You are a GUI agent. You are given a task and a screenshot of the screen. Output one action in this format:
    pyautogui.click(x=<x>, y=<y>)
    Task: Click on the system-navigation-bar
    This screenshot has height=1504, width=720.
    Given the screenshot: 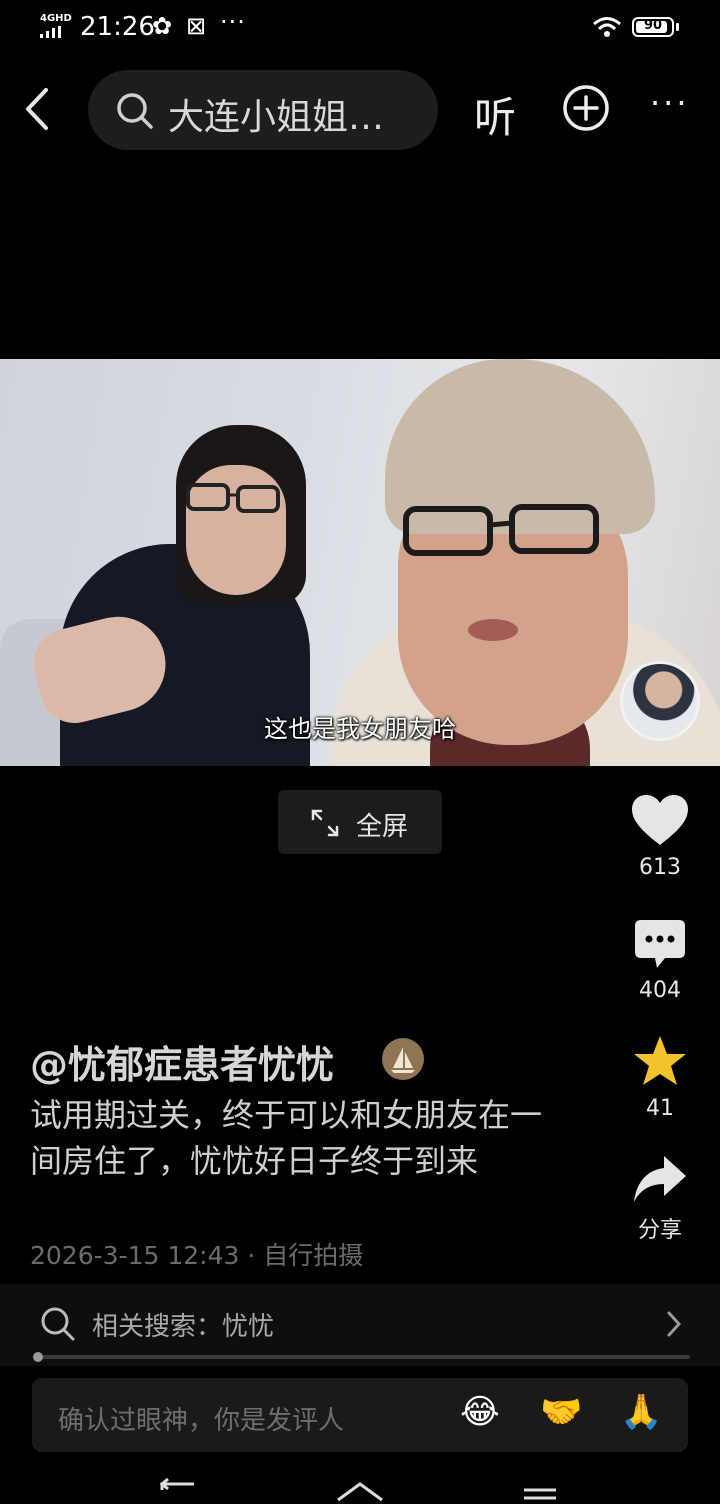 What is the action you would take?
    pyautogui.click(x=357, y=1489)
    